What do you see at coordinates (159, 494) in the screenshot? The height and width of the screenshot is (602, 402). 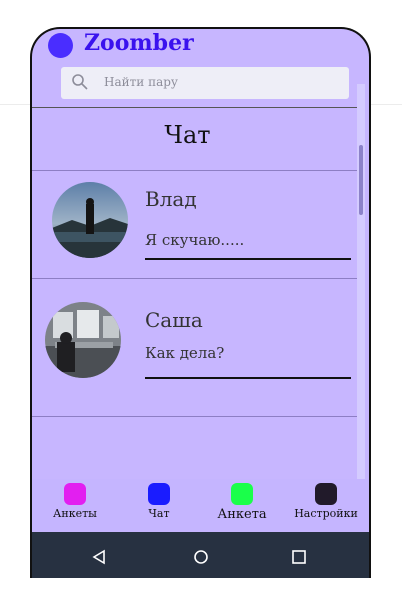 I see `chat-icon` at bounding box center [159, 494].